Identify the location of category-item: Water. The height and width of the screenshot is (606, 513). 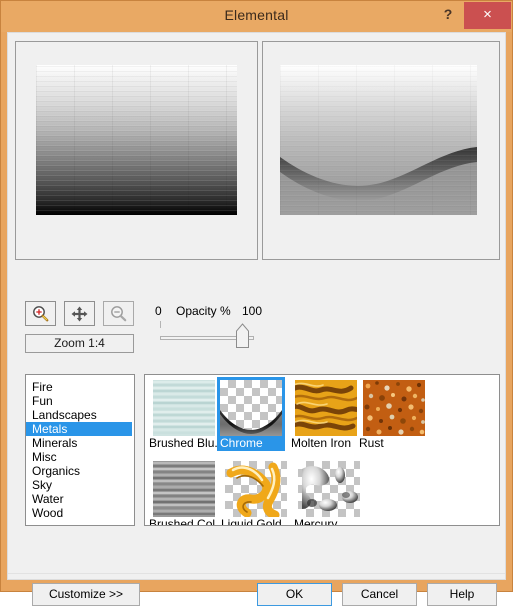
(80, 499).